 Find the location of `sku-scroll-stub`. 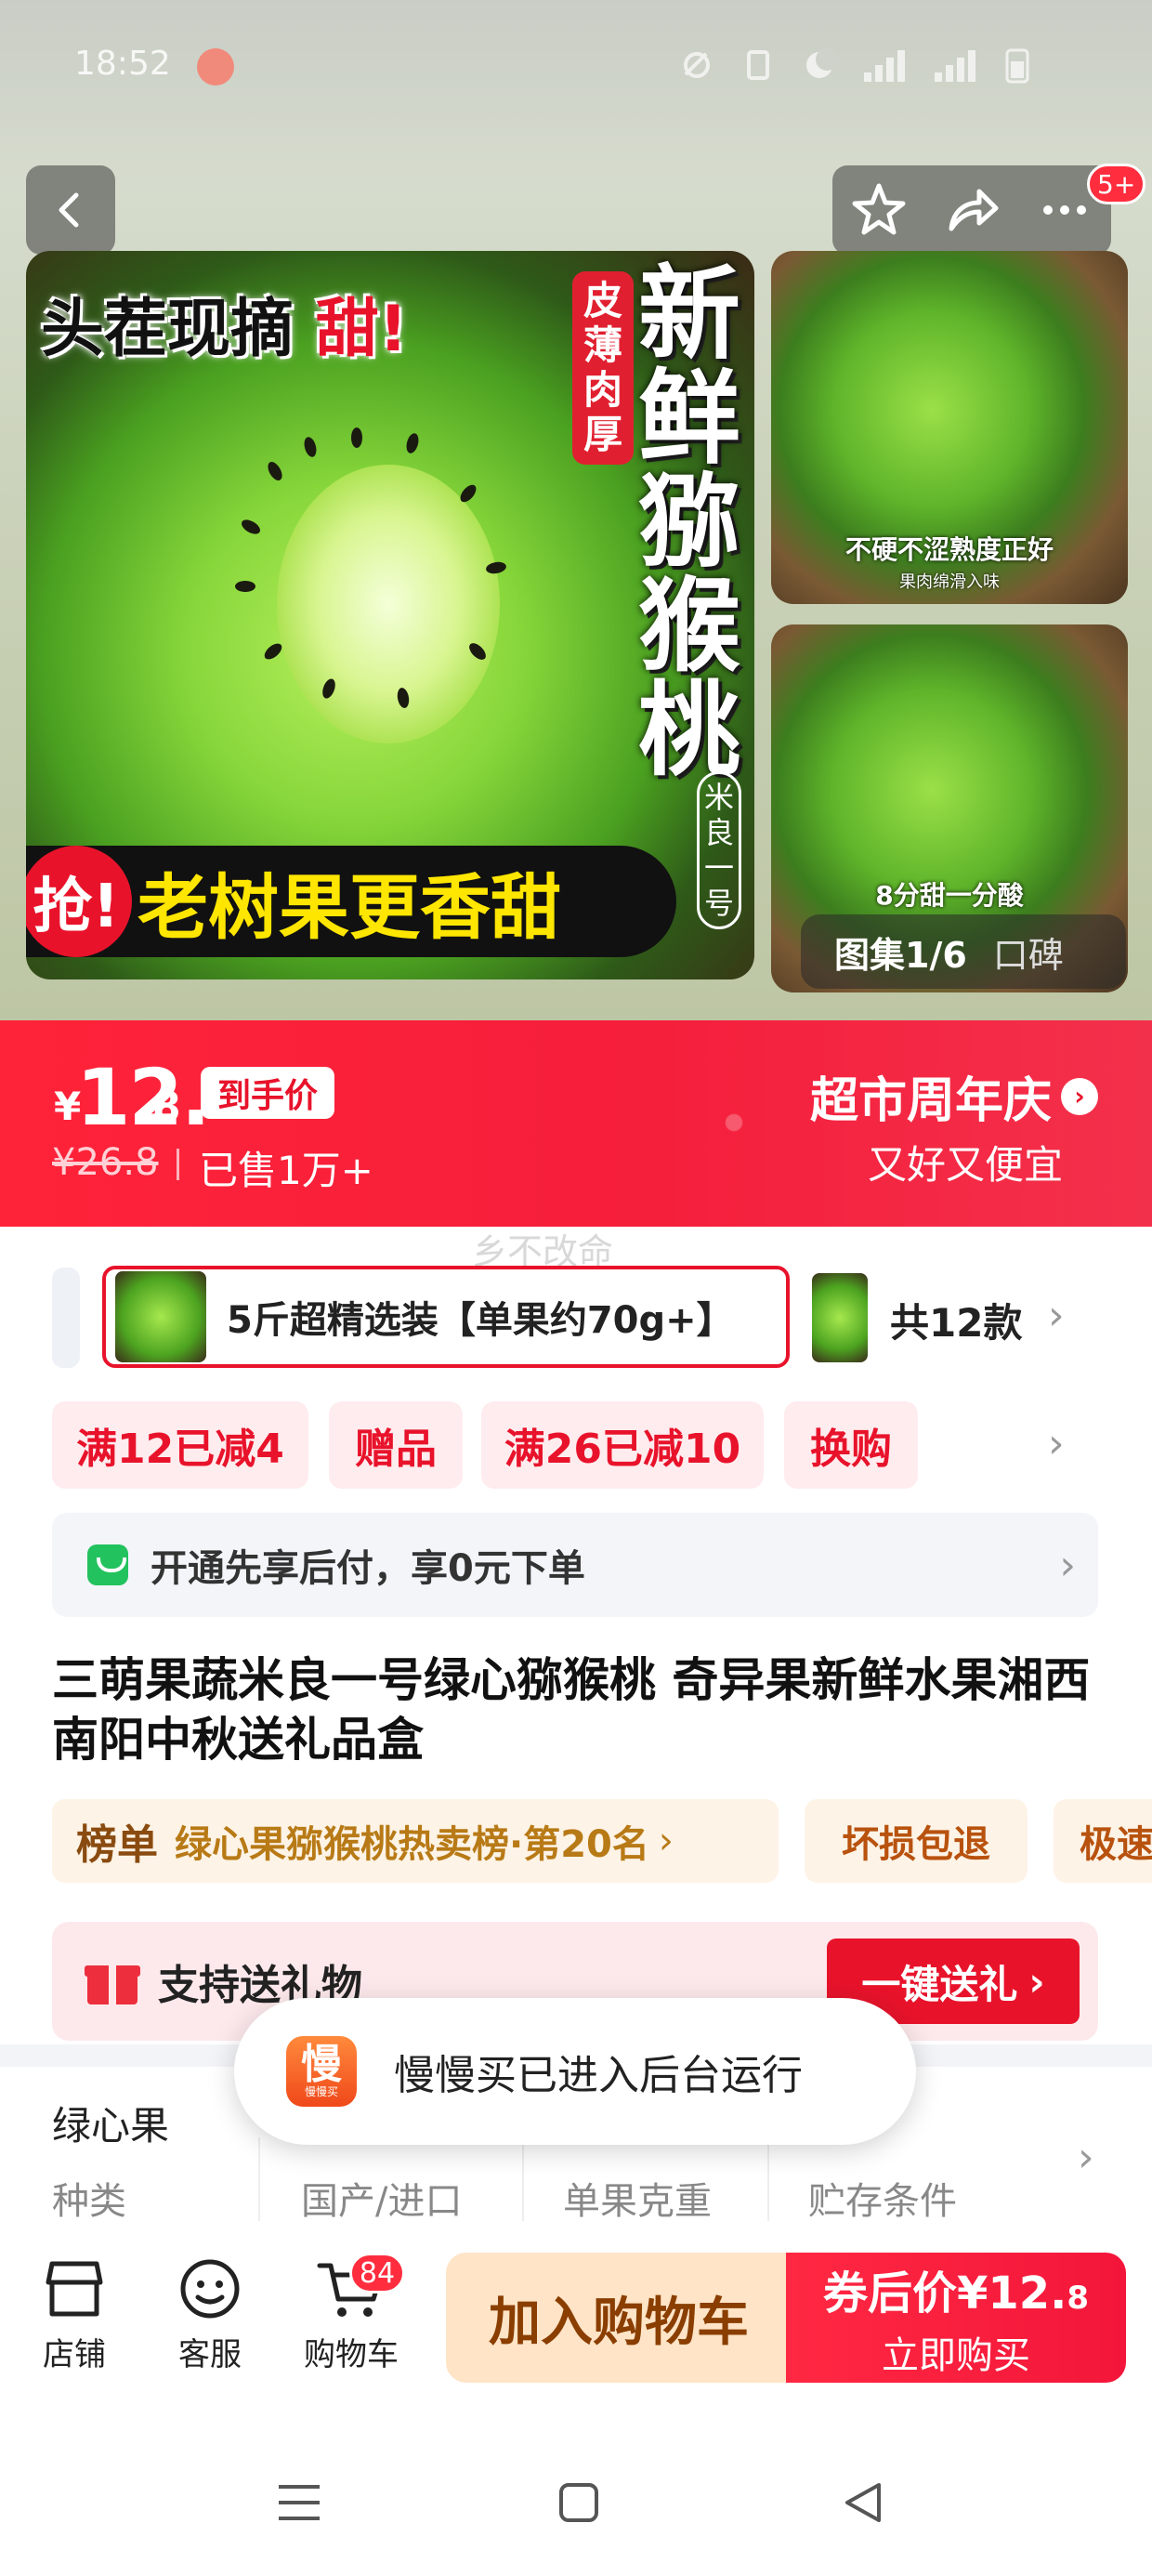

sku-scroll-stub is located at coordinates (66, 1318).